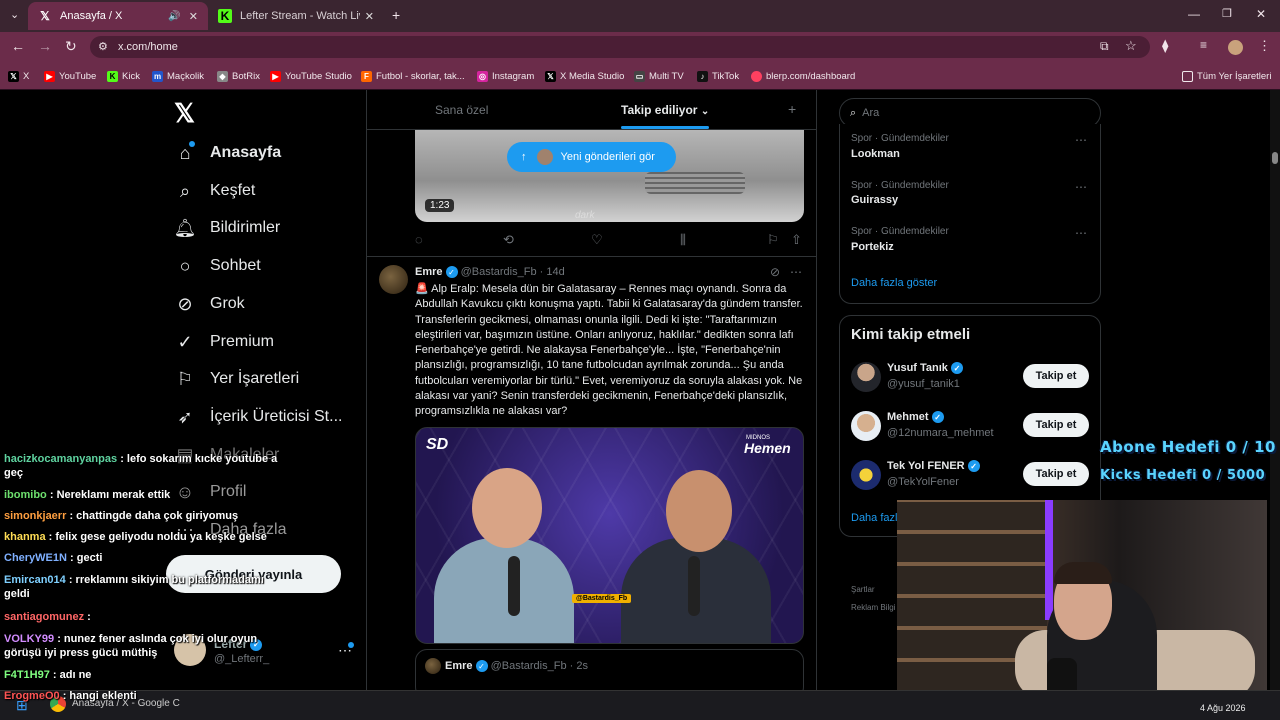 The image size is (1280, 720). Describe the element at coordinates (123, 76) in the screenshot. I see `bookmark-kick: K Kick` at that location.